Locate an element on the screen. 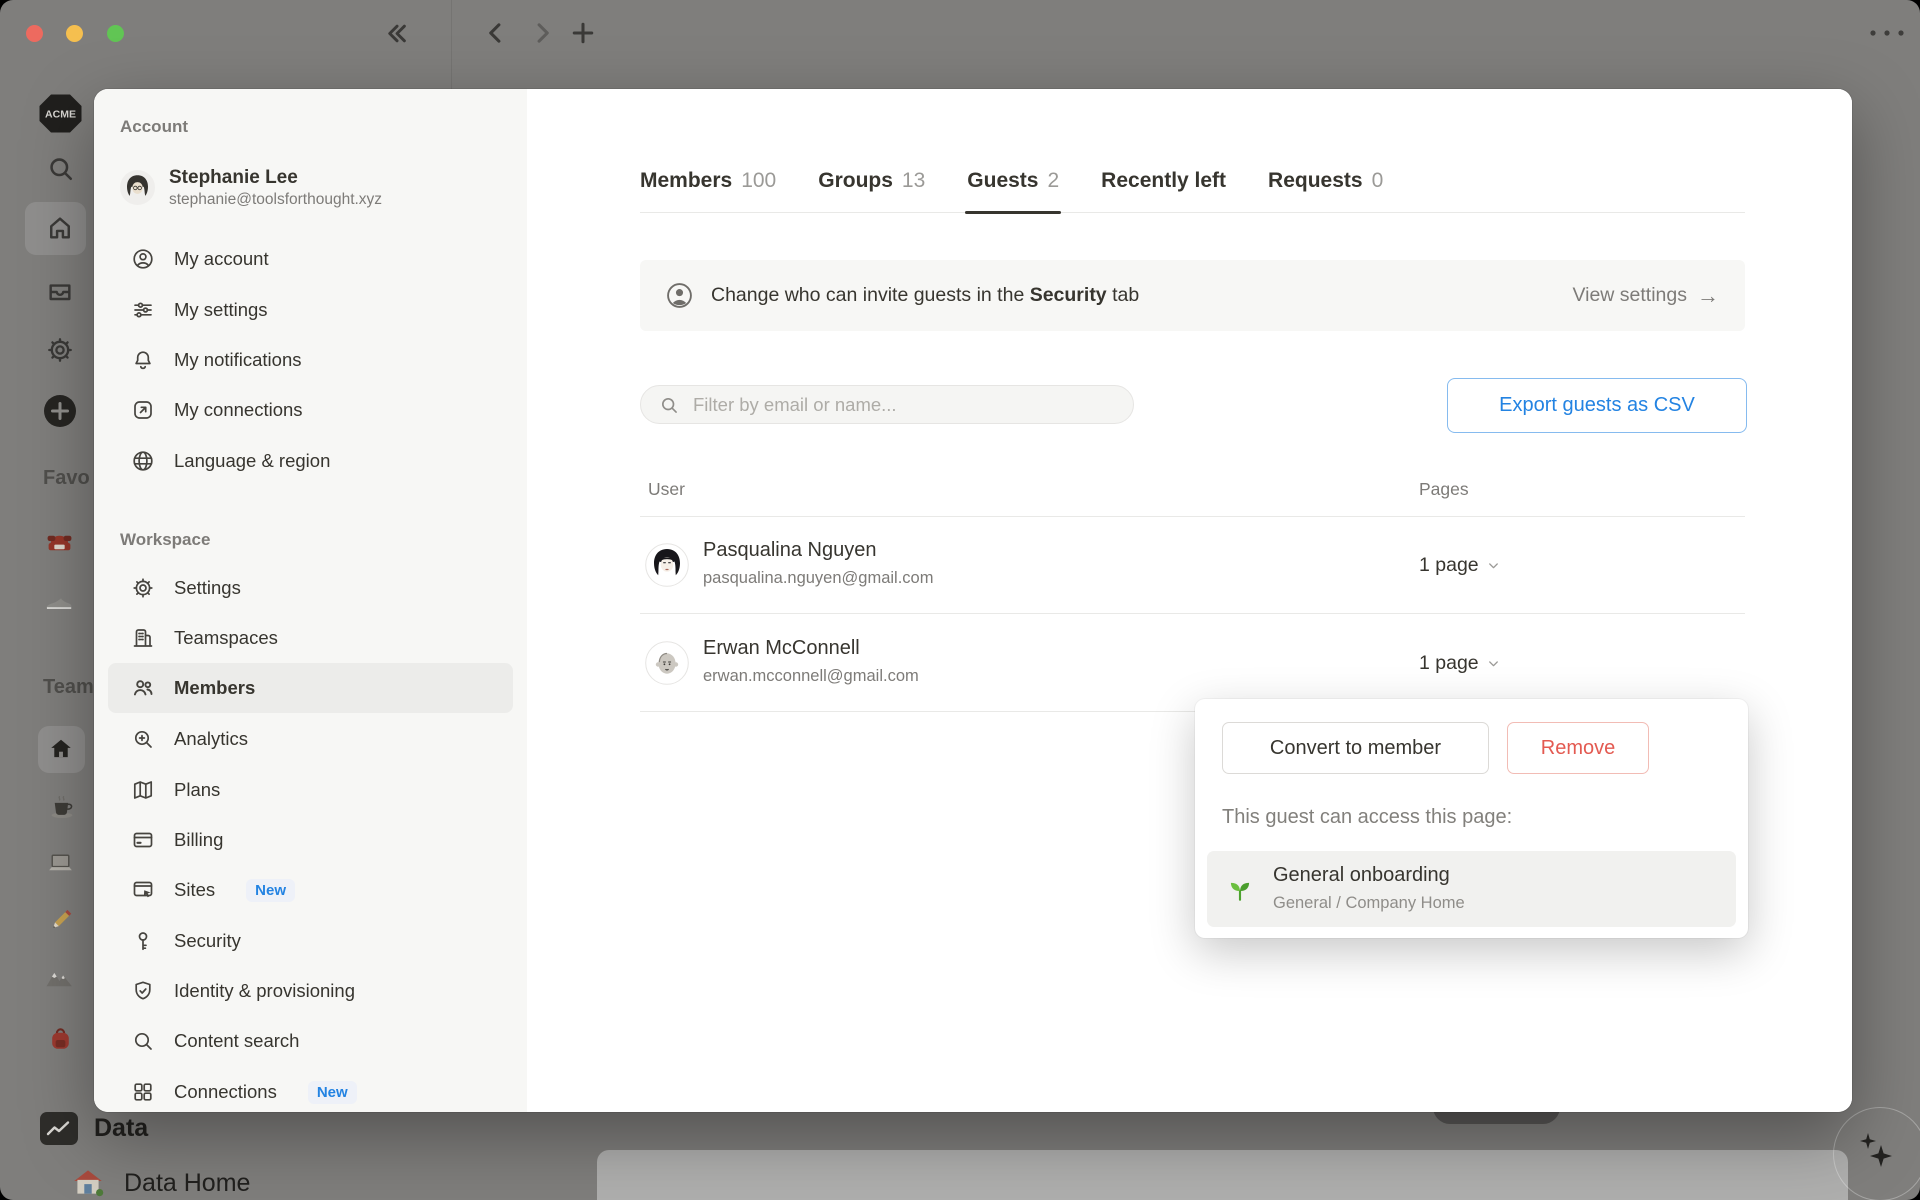 The height and width of the screenshot is (1200, 1920). tab-count: 100 is located at coordinates (759, 180).